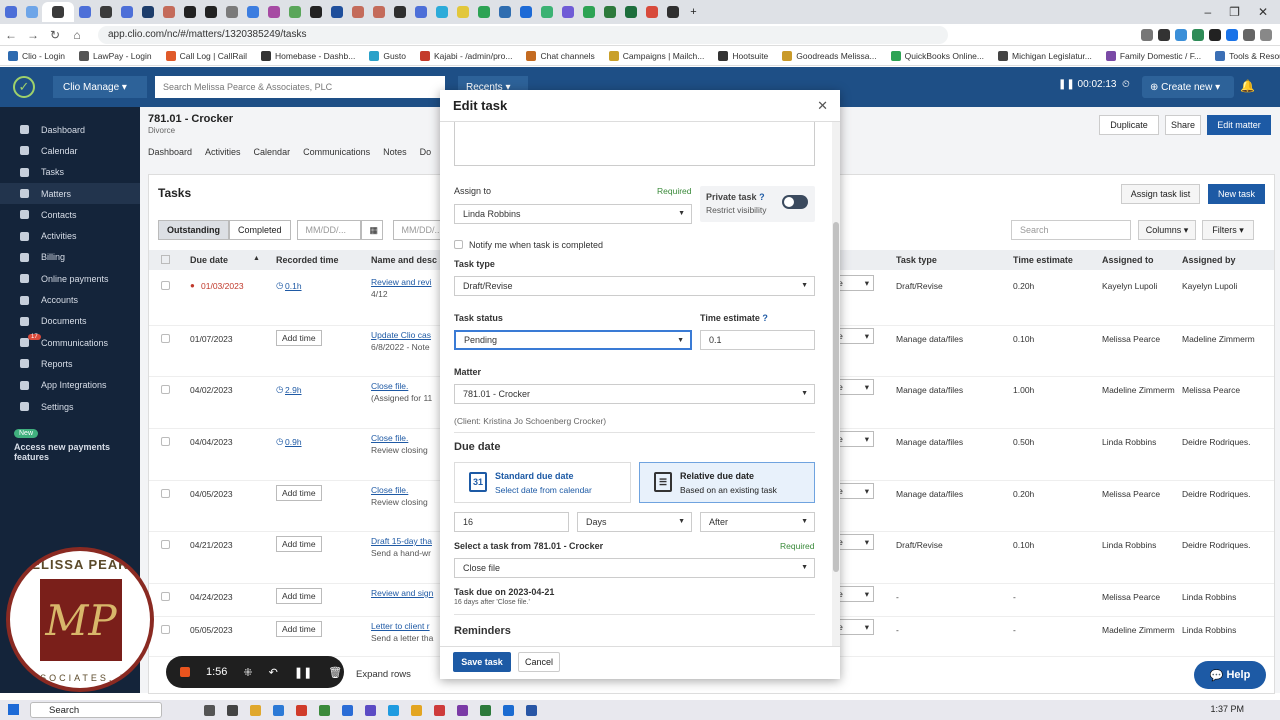  Describe the element at coordinates (795, 202) in the screenshot. I see `private-toggle` at that location.